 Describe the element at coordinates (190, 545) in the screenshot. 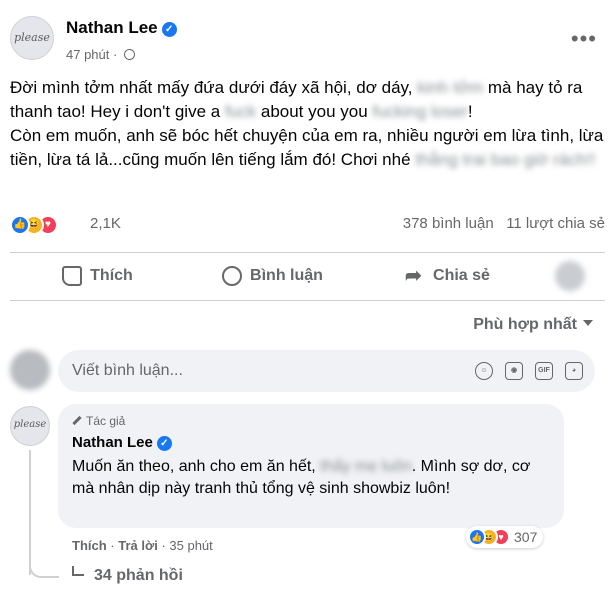

I see `comment-time: 35 phút` at that location.